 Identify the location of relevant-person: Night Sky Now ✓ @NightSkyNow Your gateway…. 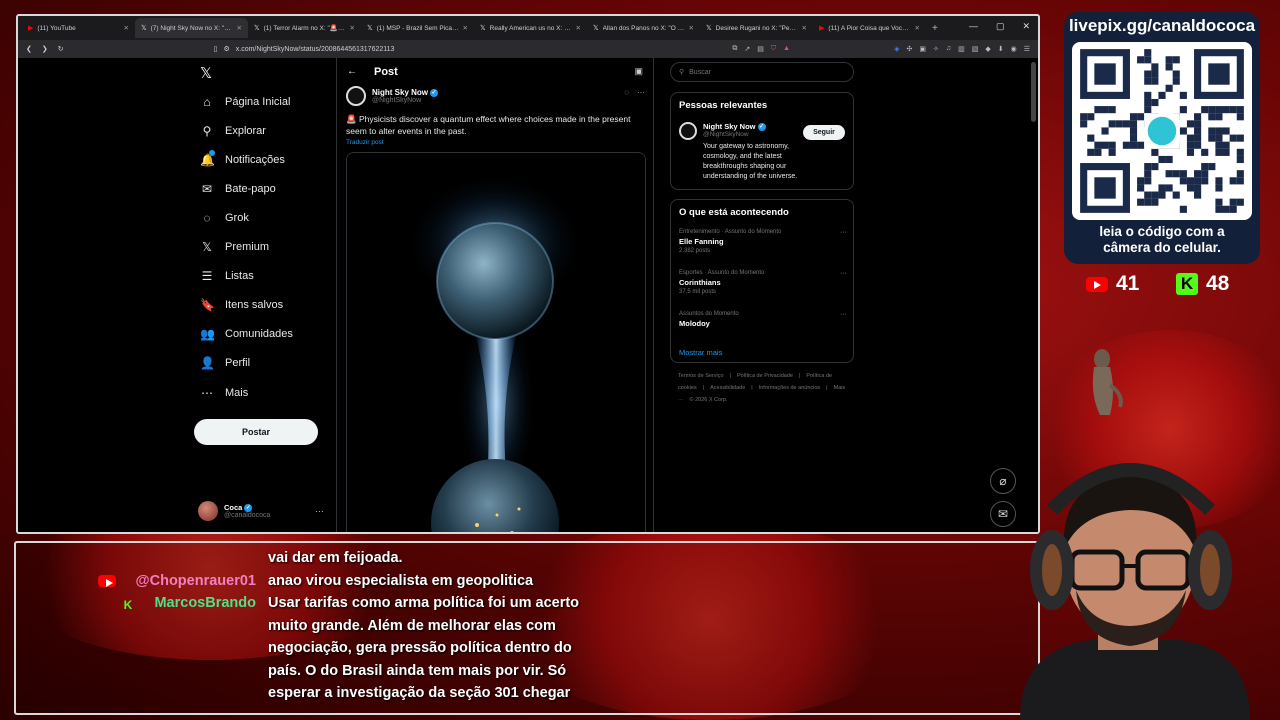
(751, 152).